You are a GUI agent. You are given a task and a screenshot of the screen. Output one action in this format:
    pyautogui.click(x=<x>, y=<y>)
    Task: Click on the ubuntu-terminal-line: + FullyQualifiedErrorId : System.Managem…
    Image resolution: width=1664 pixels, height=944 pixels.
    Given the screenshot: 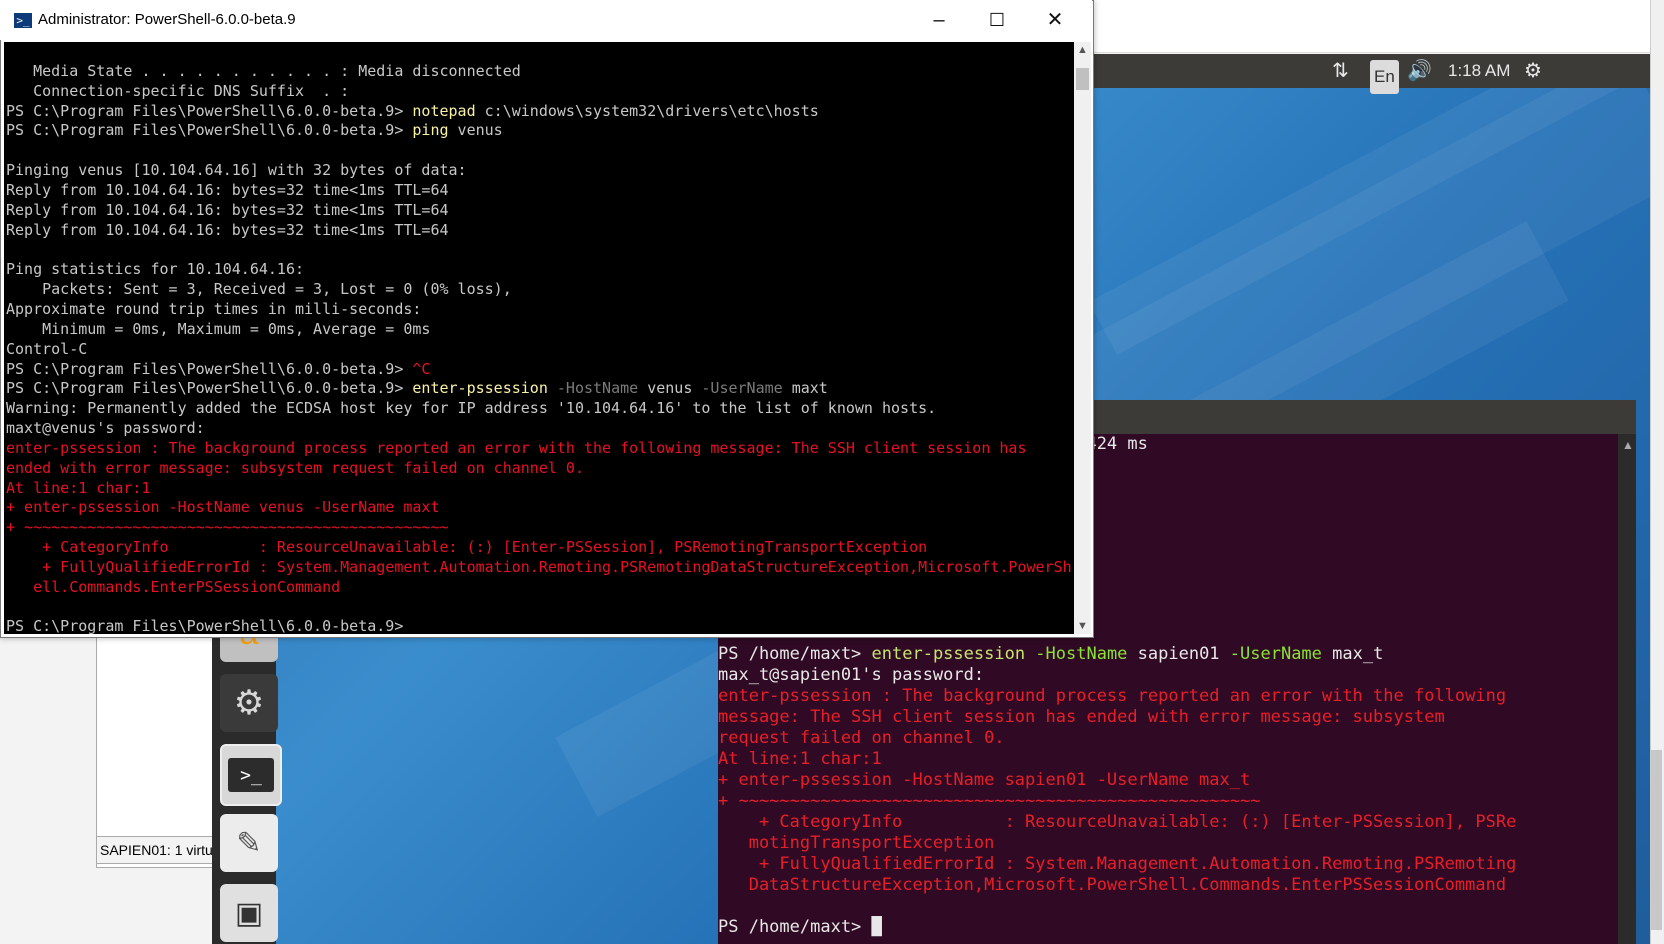 What is the action you would take?
    pyautogui.click(x=1117, y=864)
    